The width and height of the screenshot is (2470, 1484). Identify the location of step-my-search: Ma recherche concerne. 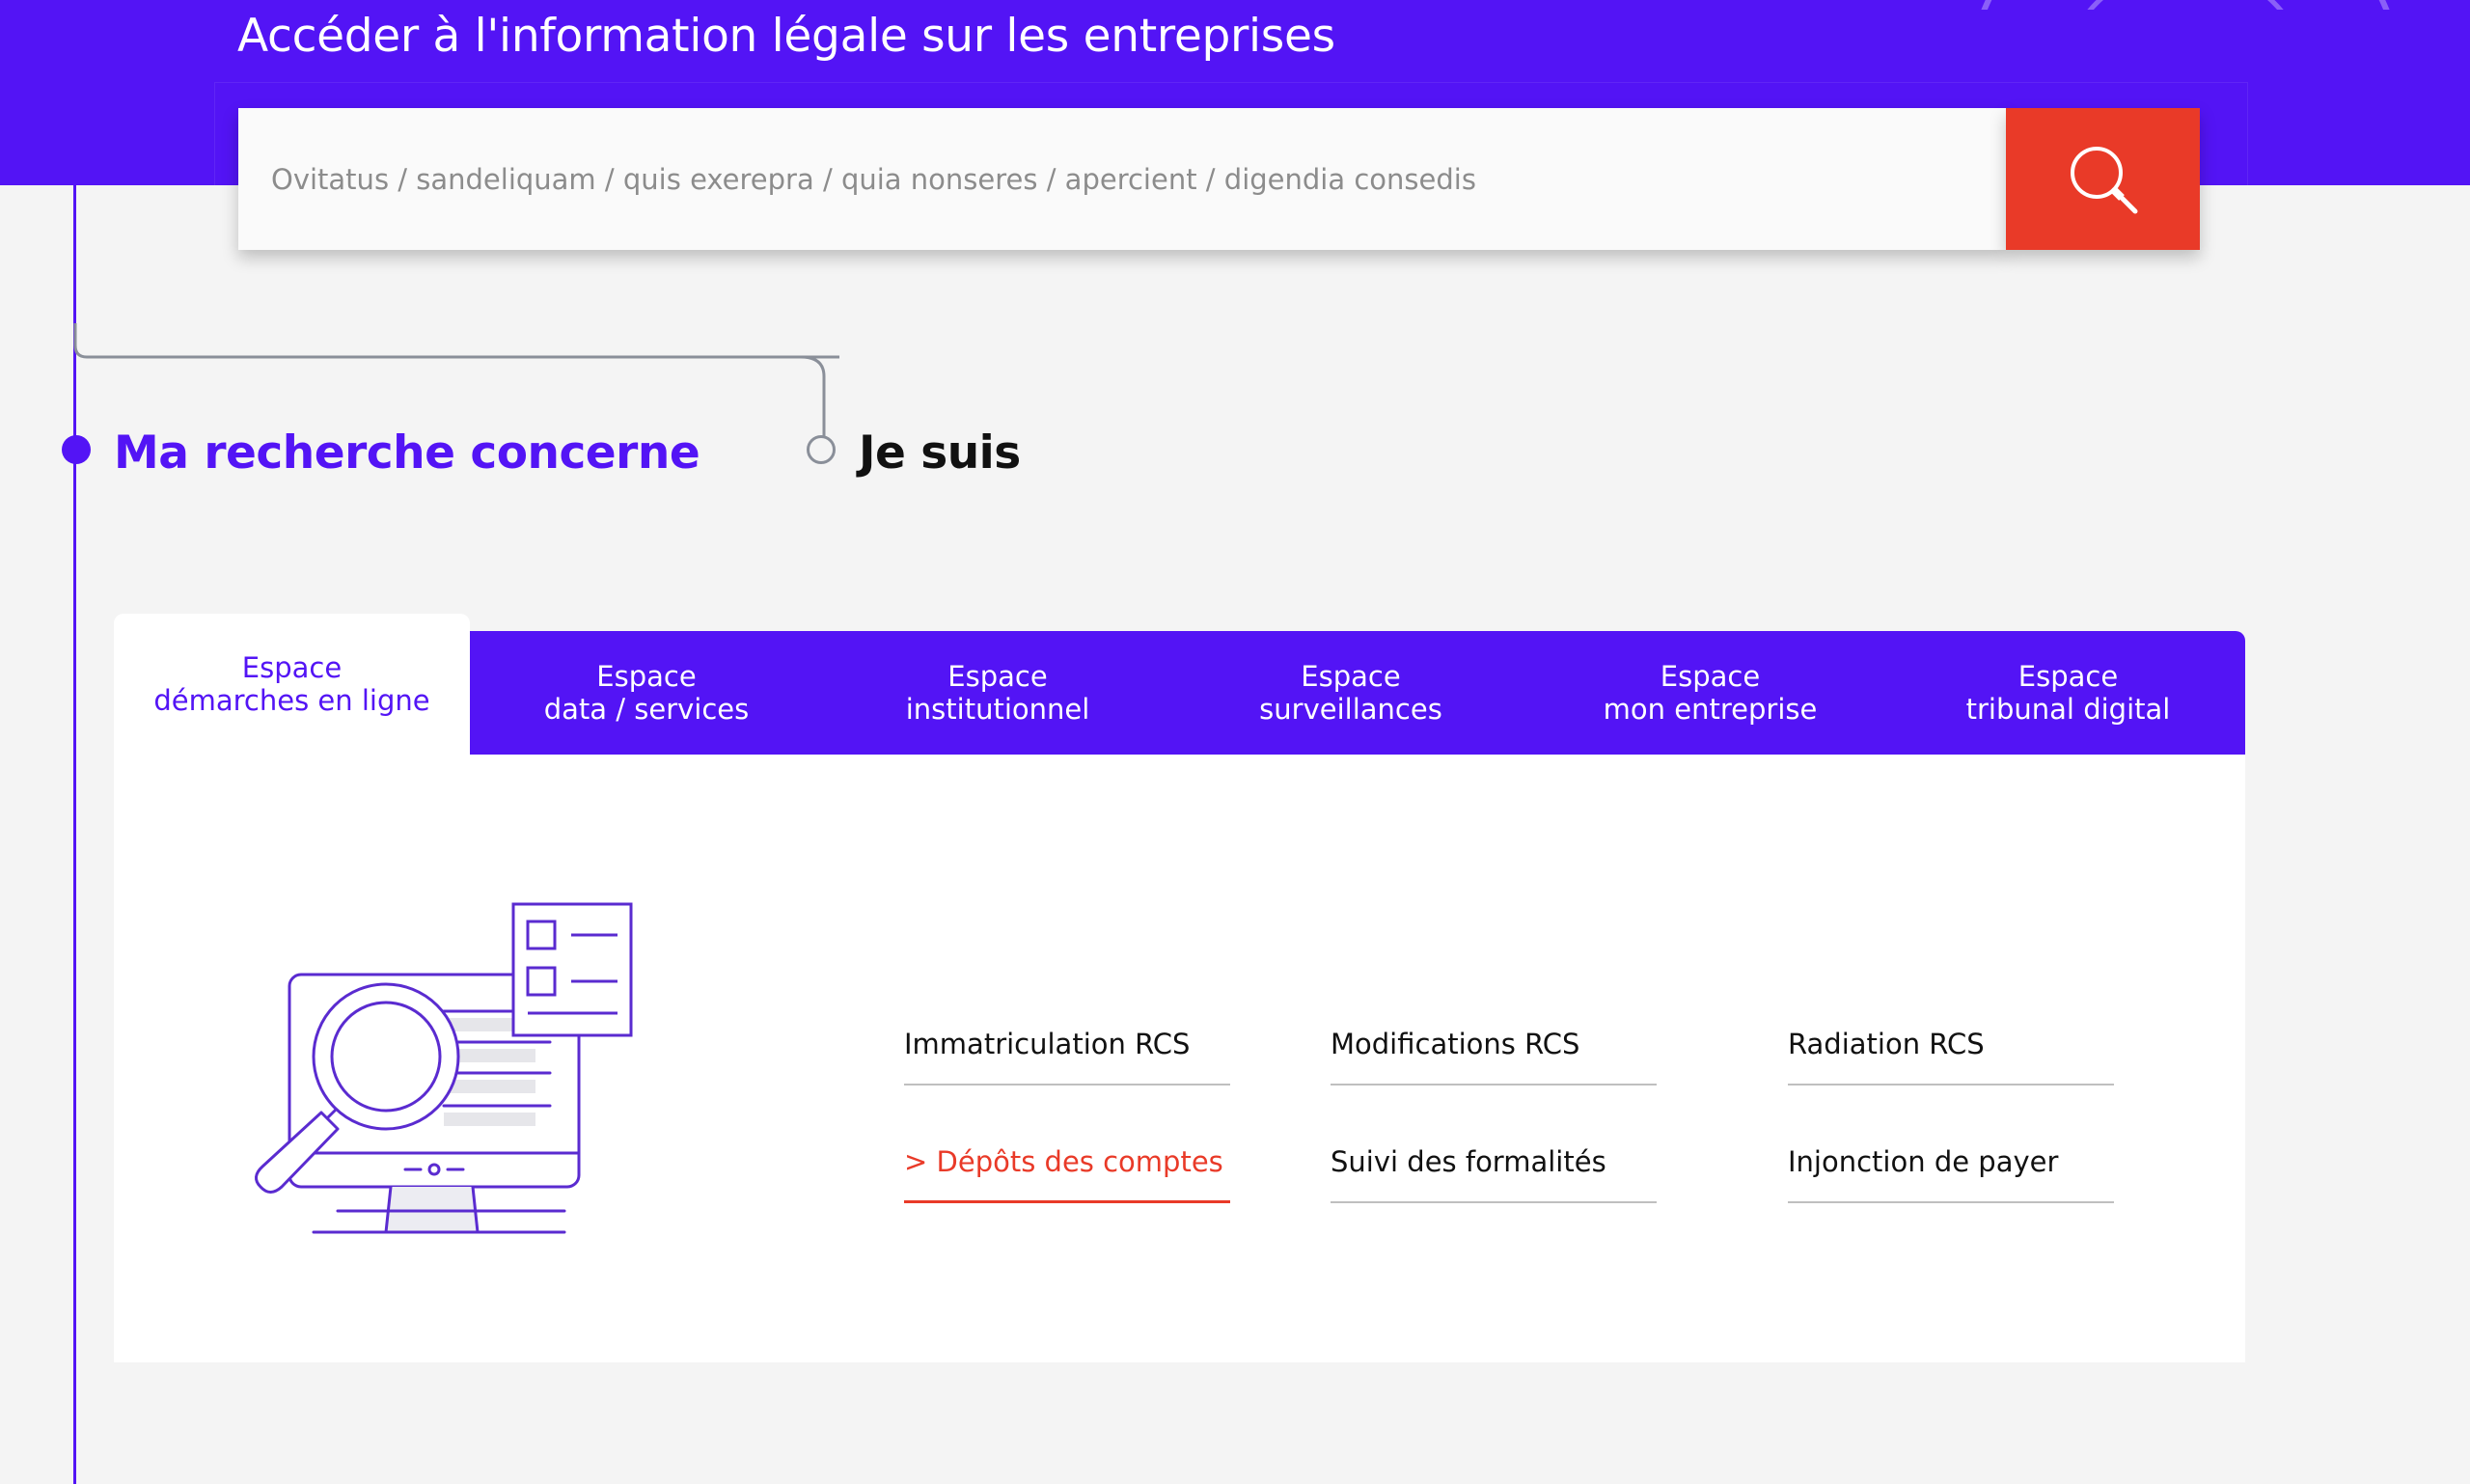
(407, 453).